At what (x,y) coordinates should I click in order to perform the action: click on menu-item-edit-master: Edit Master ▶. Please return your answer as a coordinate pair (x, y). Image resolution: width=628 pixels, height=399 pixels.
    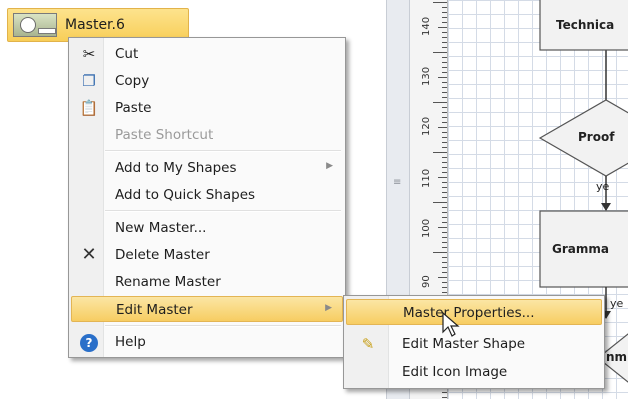
    Looking at the image, I should click on (207, 309).